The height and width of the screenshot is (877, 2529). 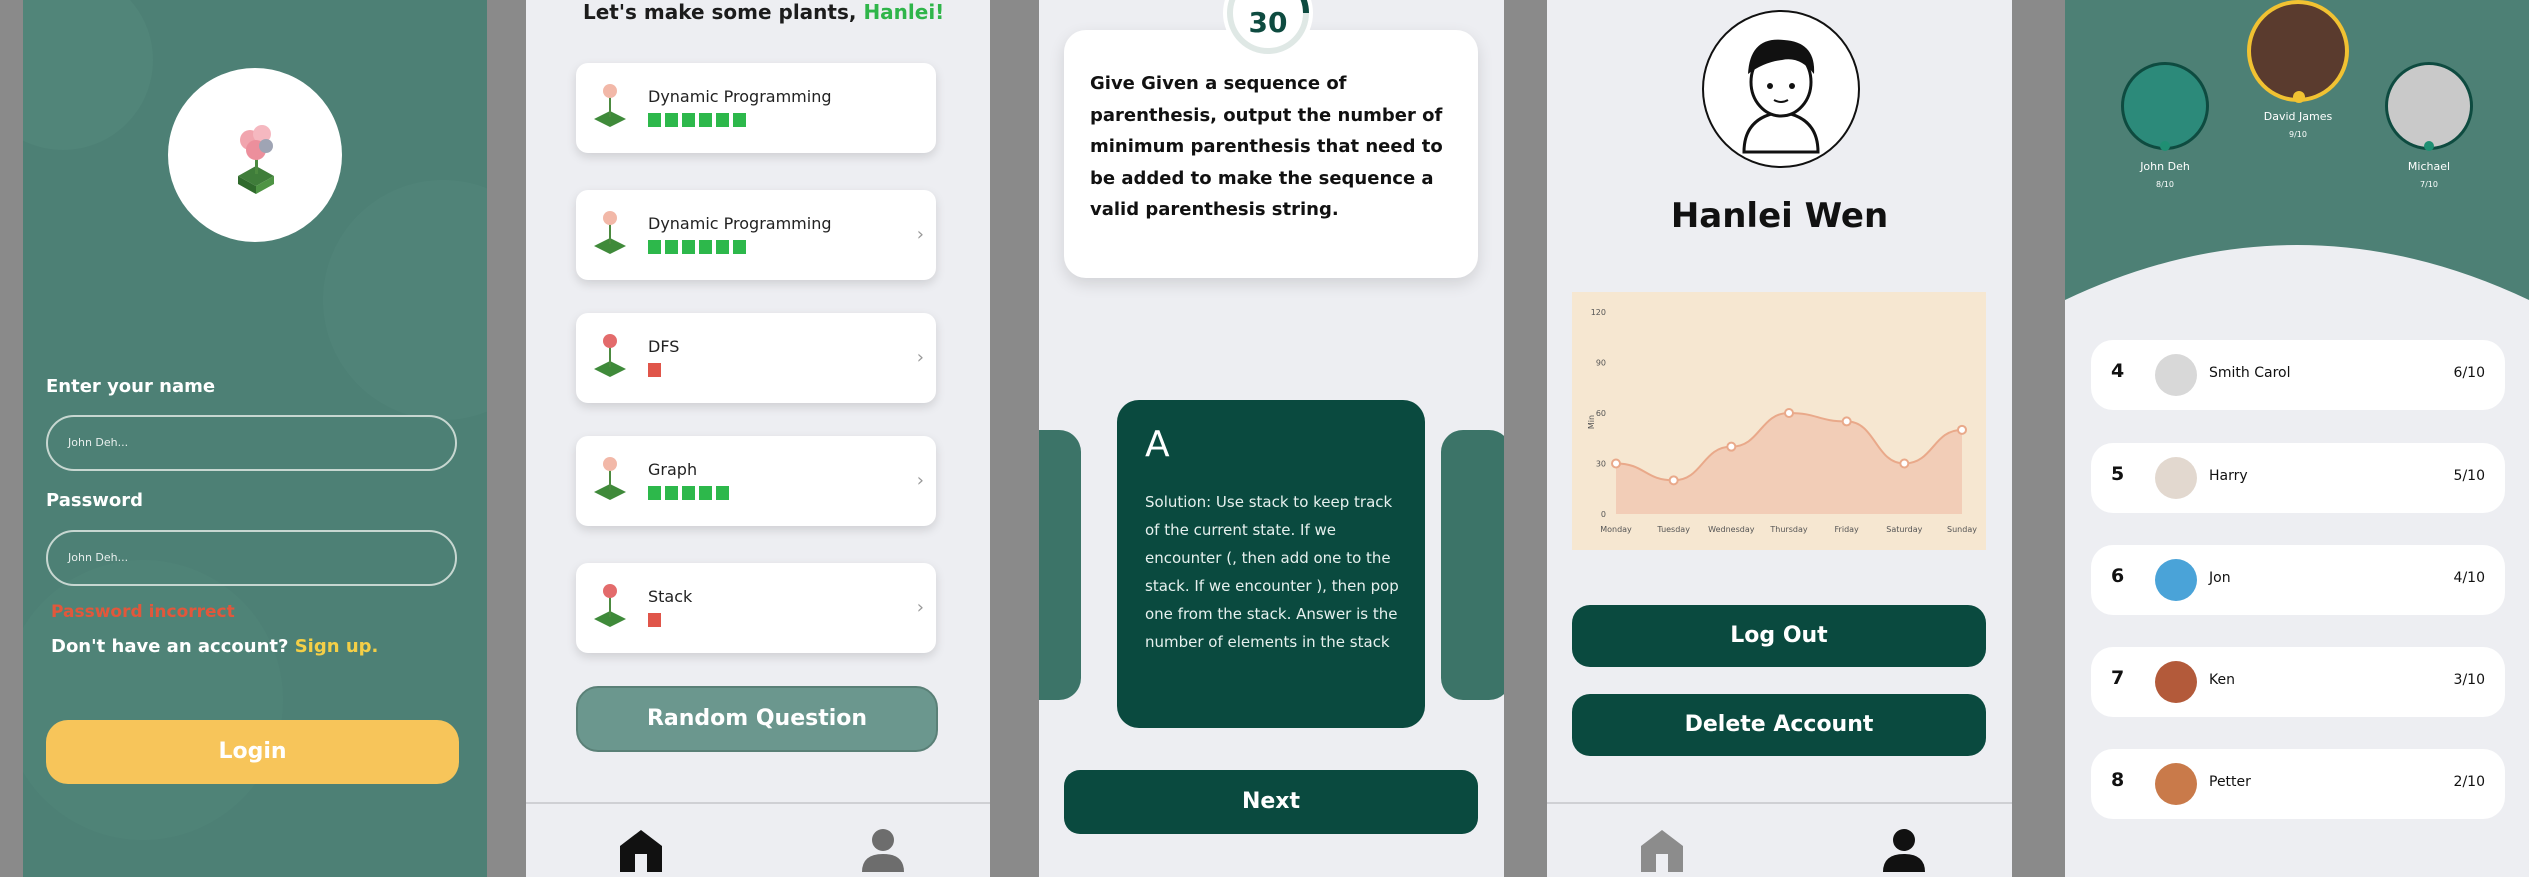 I want to click on player-name: Harry, so click(x=2228, y=476).